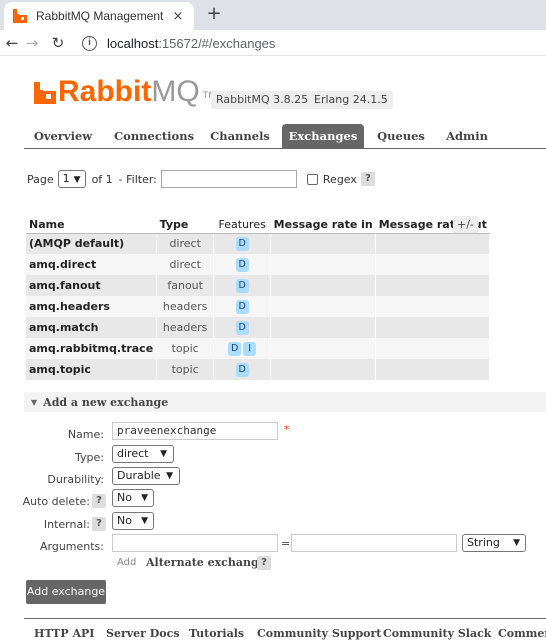  Describe the element at coordinates (91, 225) in the screenshot. I see `col-name: Name` at that location.